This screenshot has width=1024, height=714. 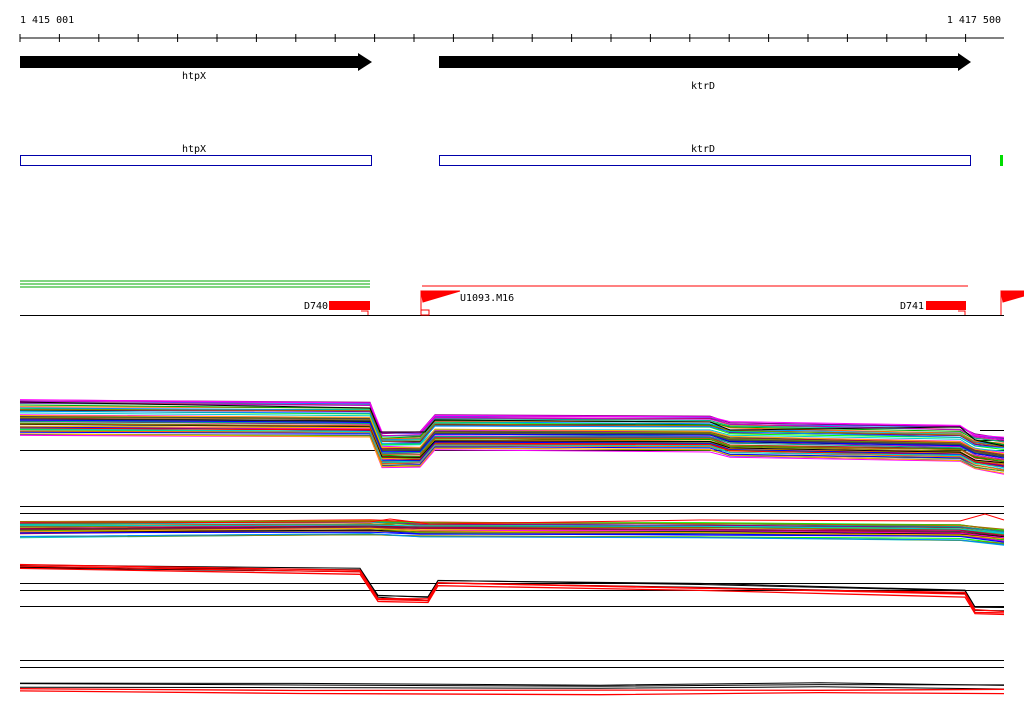 What do you see at coordinates (511, 28) in the screenshot?
I see `coordinate-ruler: 1 415 001 1 417 500` at bounding box center [511, 28].